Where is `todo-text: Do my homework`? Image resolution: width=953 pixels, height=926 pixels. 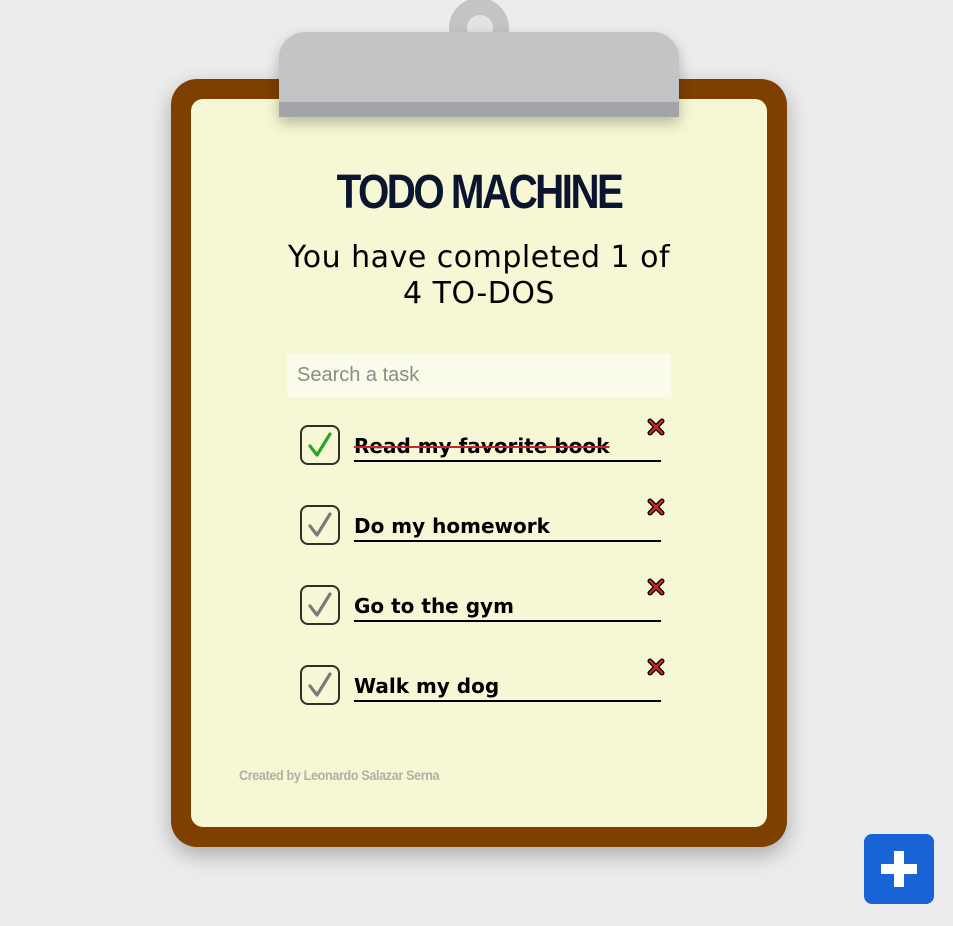
todo-text: Do my homework is located at coordinates (507, 526).